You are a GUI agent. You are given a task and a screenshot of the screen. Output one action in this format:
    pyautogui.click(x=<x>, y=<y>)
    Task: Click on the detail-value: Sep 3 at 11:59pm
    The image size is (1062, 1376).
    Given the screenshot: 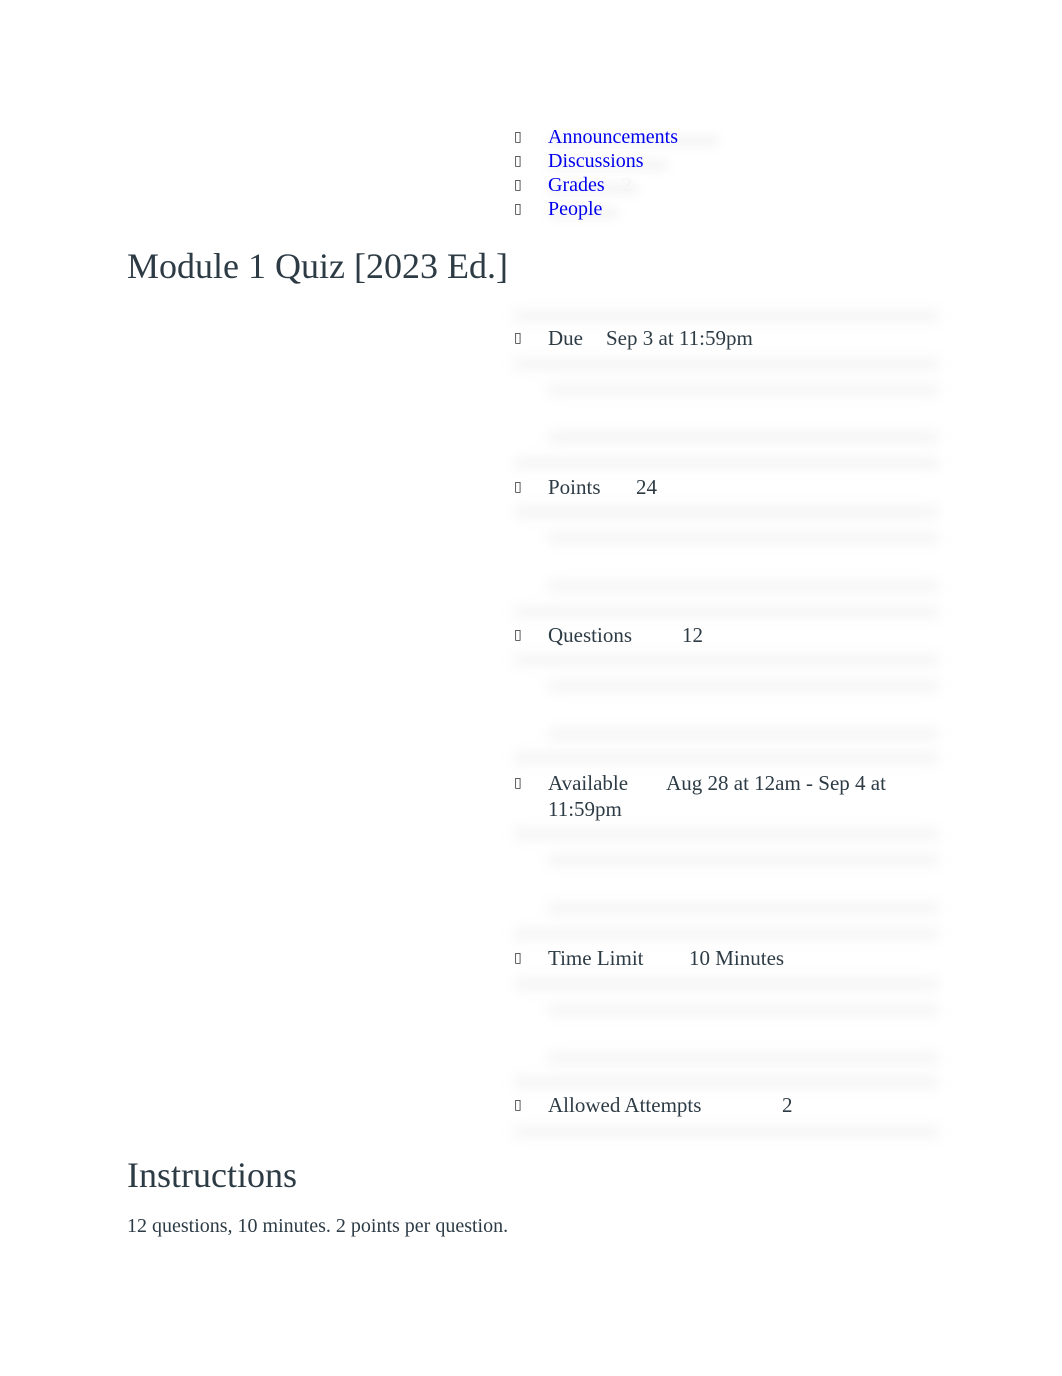 What is the action you would take?
    pyautogui.click(x=679, y=338)
    